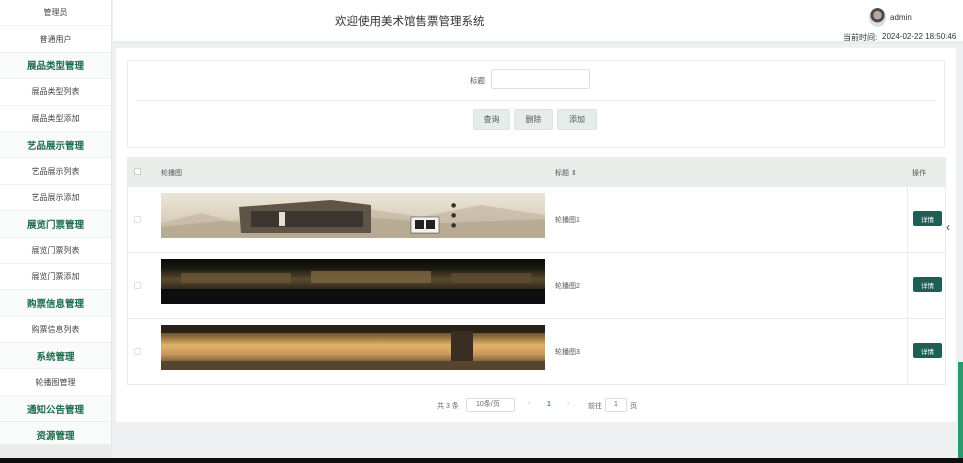 The image size is (963, 463). Describe the element at coordinates (55, 171) in the screenshot. I see `sidebar-item-artwork-list: 艺品展示列表` at that location.